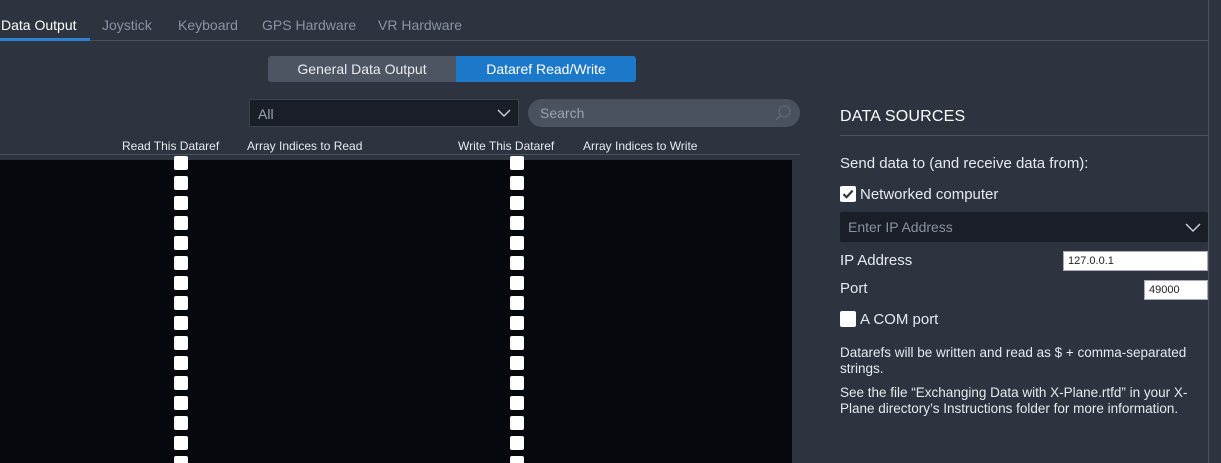  What do you see at coordinates (362, 69) in the screenshot?
I see `general-data-output-button: General Data Output` at bounding box center [362, 69].